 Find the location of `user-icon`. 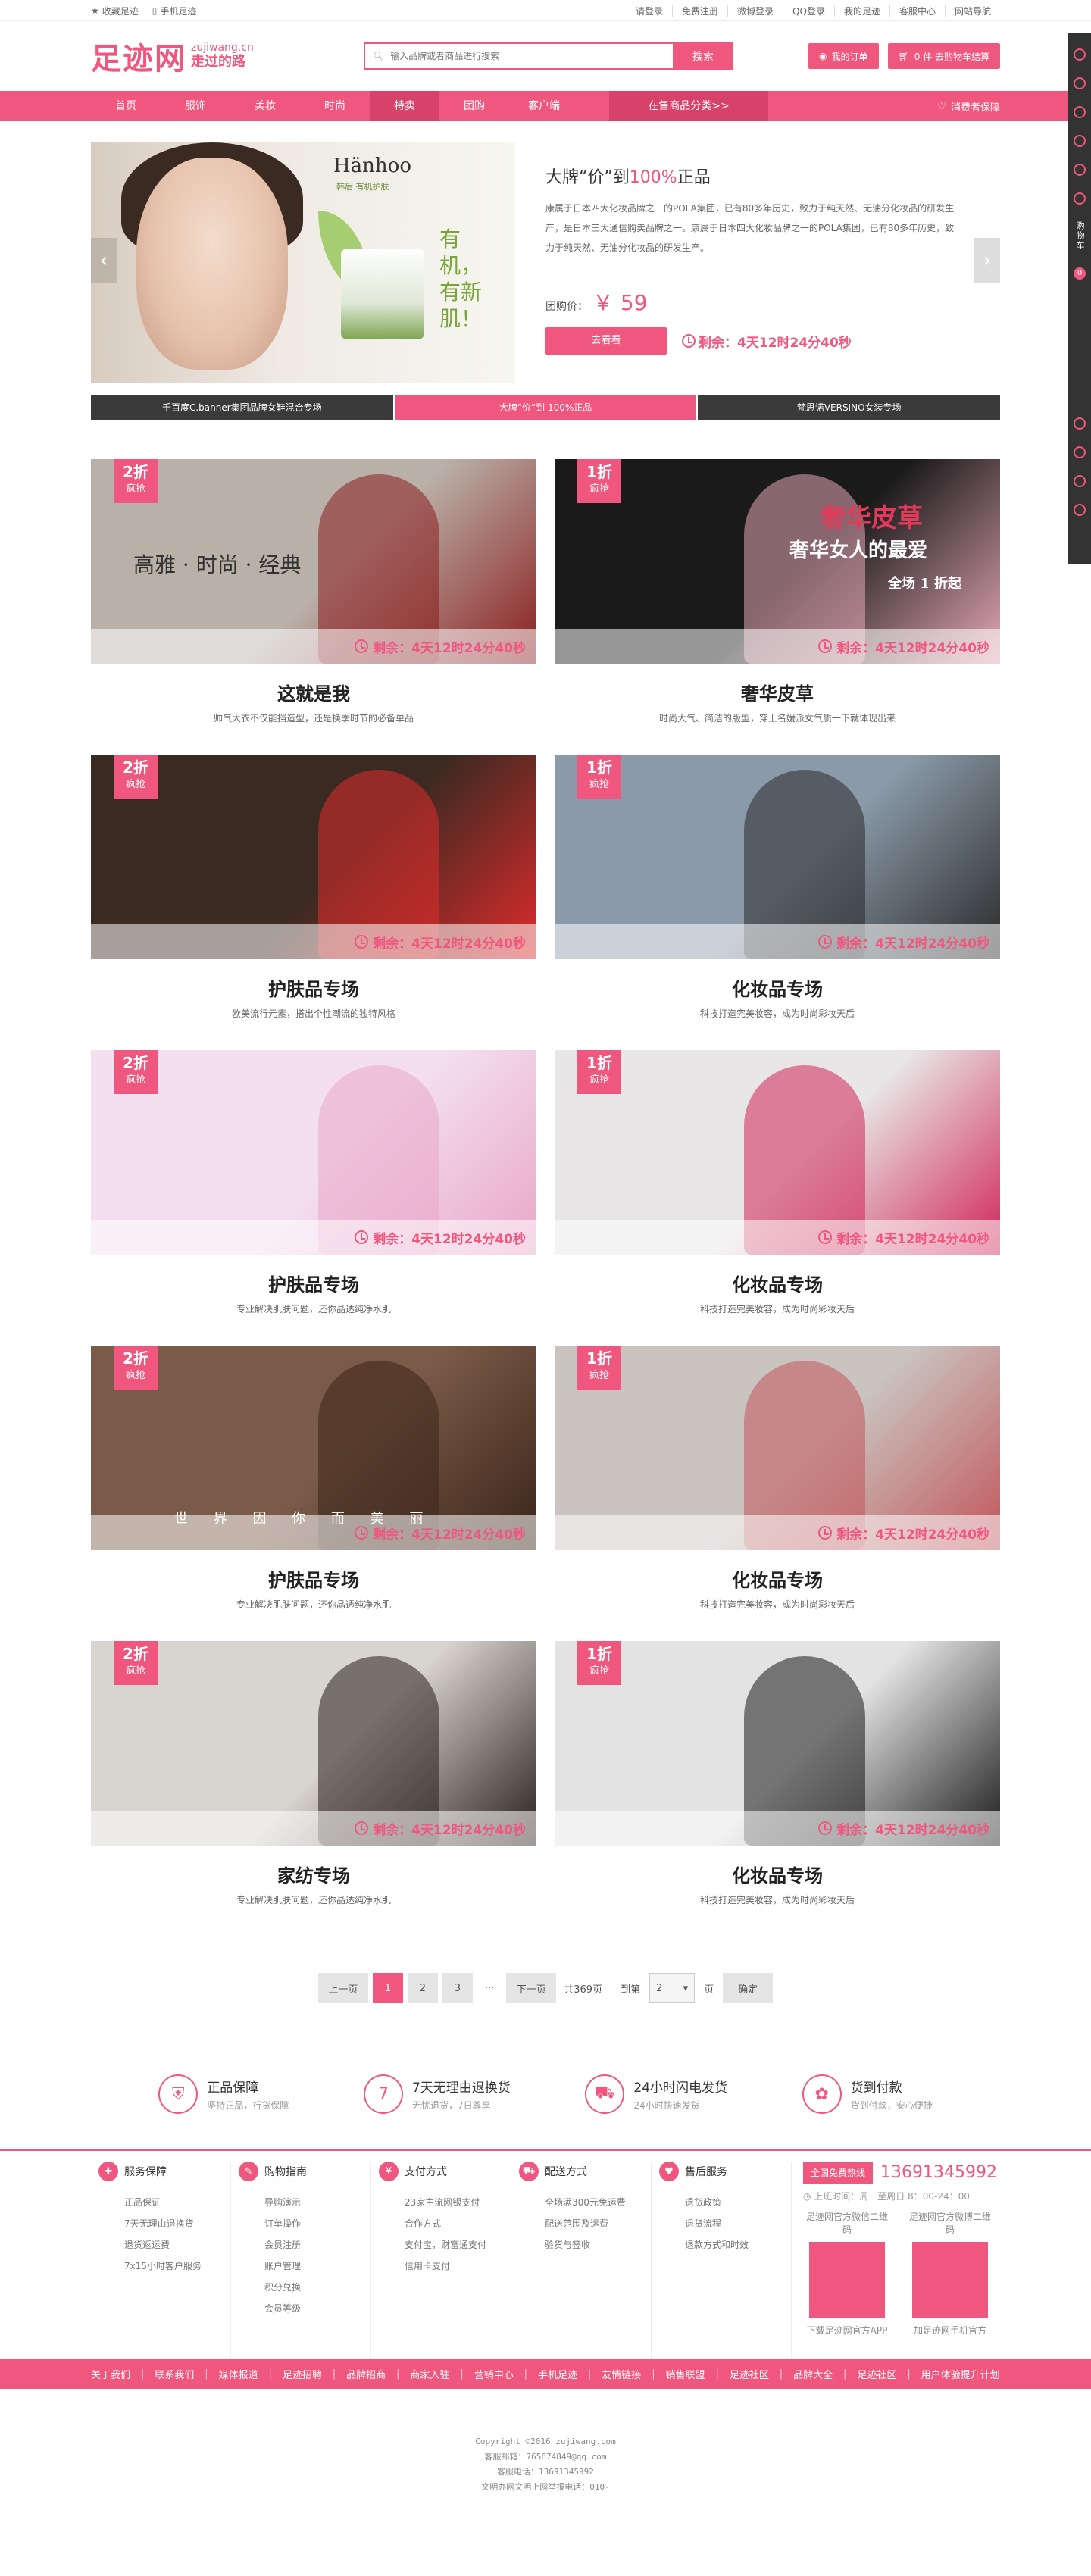

user-icon is located at coordinates (1080, 54).